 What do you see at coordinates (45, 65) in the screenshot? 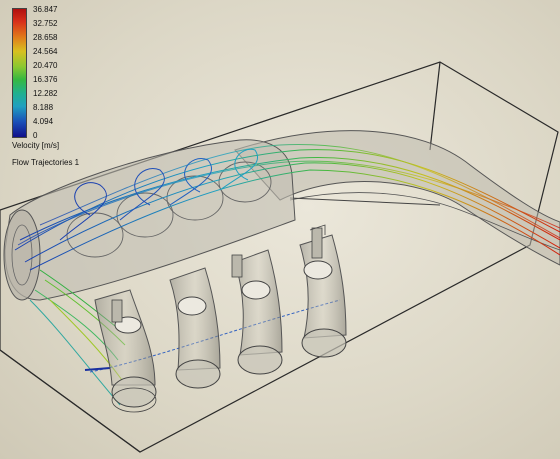
I see `legend-tick: 20.470` at bounding box center [45, 65].